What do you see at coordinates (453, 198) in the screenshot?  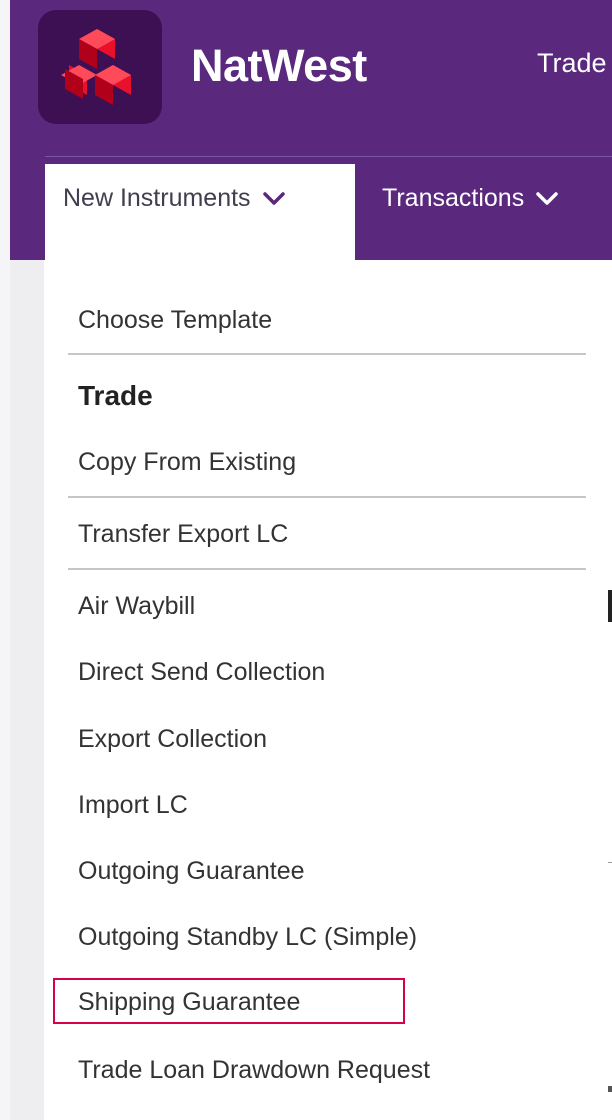 I see `tab-transactions-label: Transactions` at bounding box center [453, 198].